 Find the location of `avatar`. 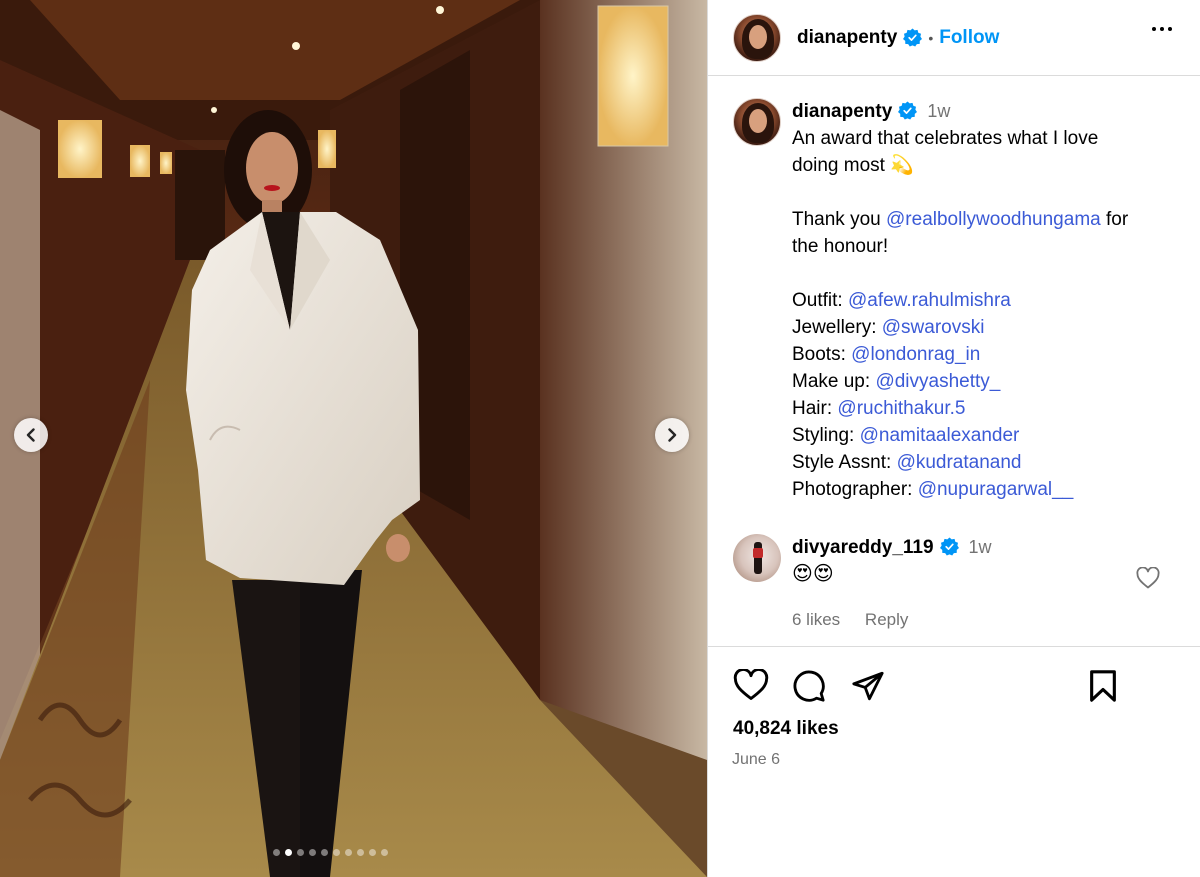

avatar is located at coordinates (757, 37).